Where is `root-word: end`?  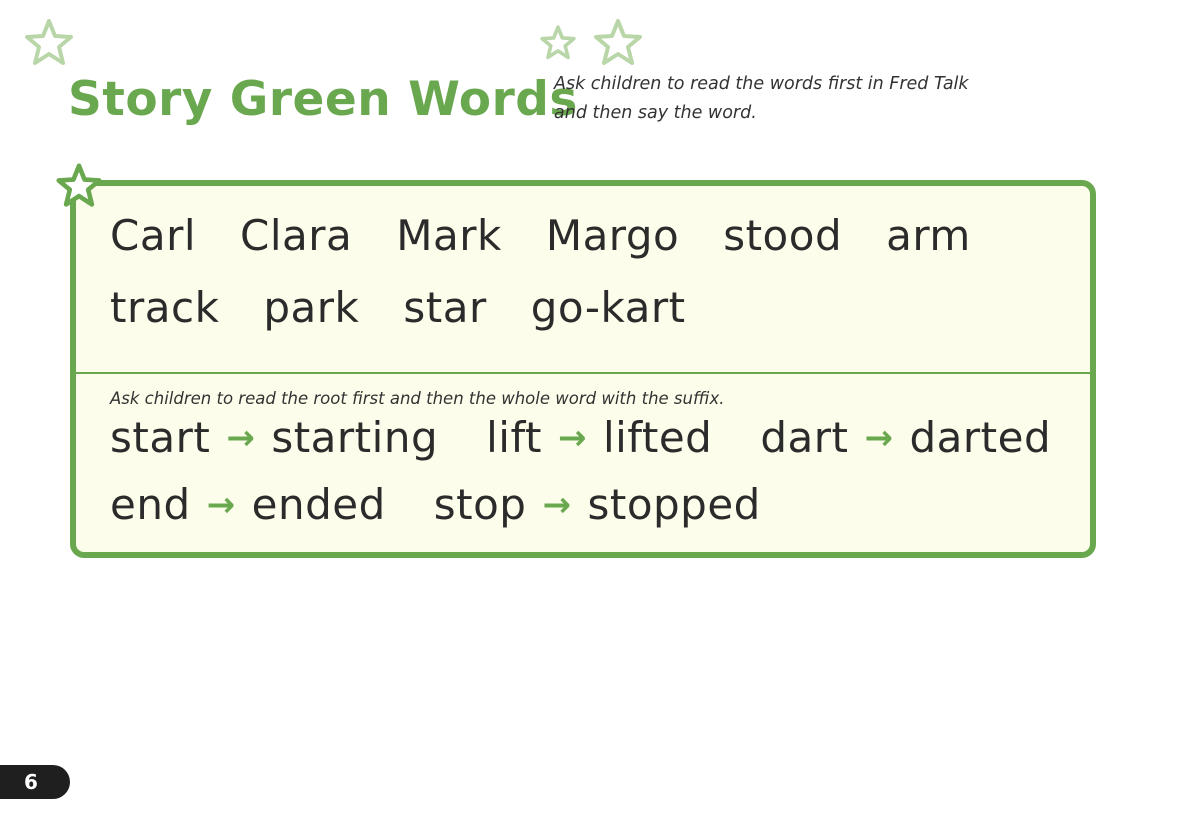
root-word: end is located at coordinates (150, 504).